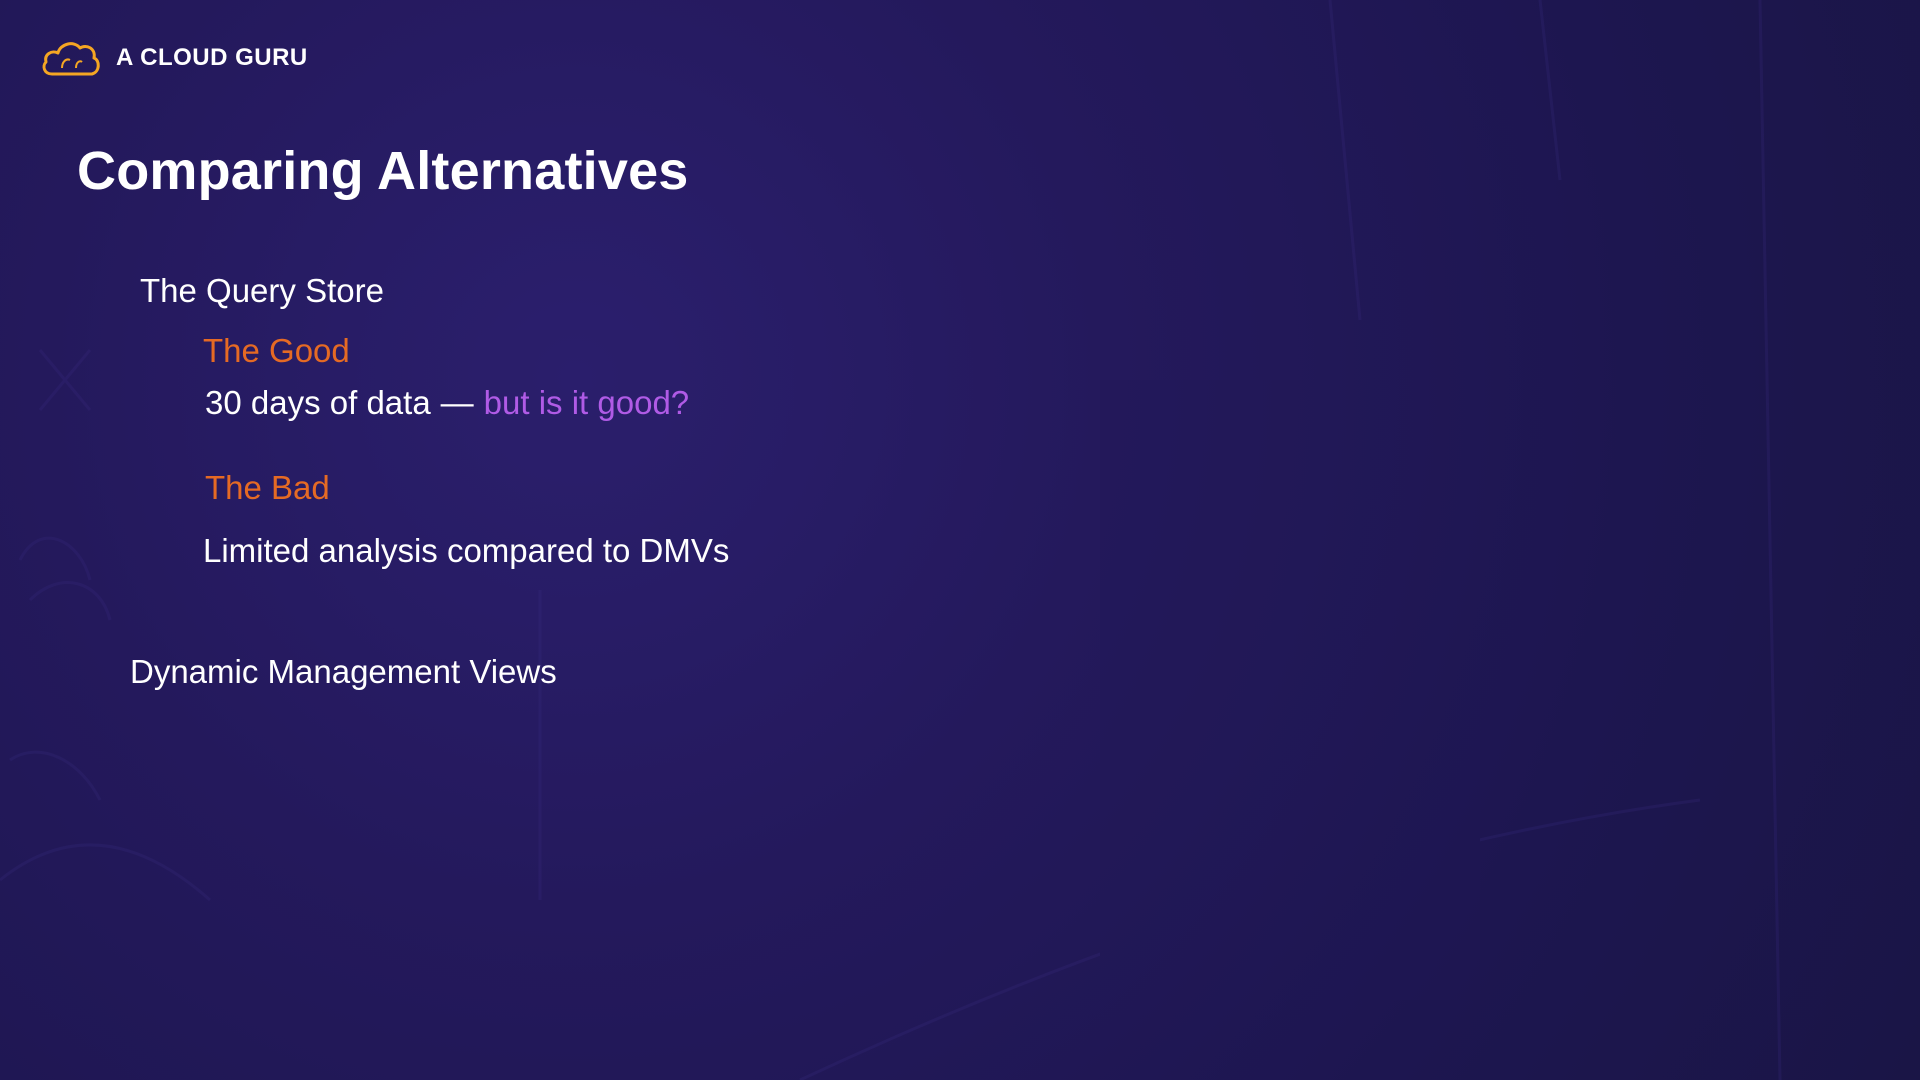 This screenshot has height=1080, width=1920. I want to click on brand-logo: A CLOUD GURU, so click(174, 58).